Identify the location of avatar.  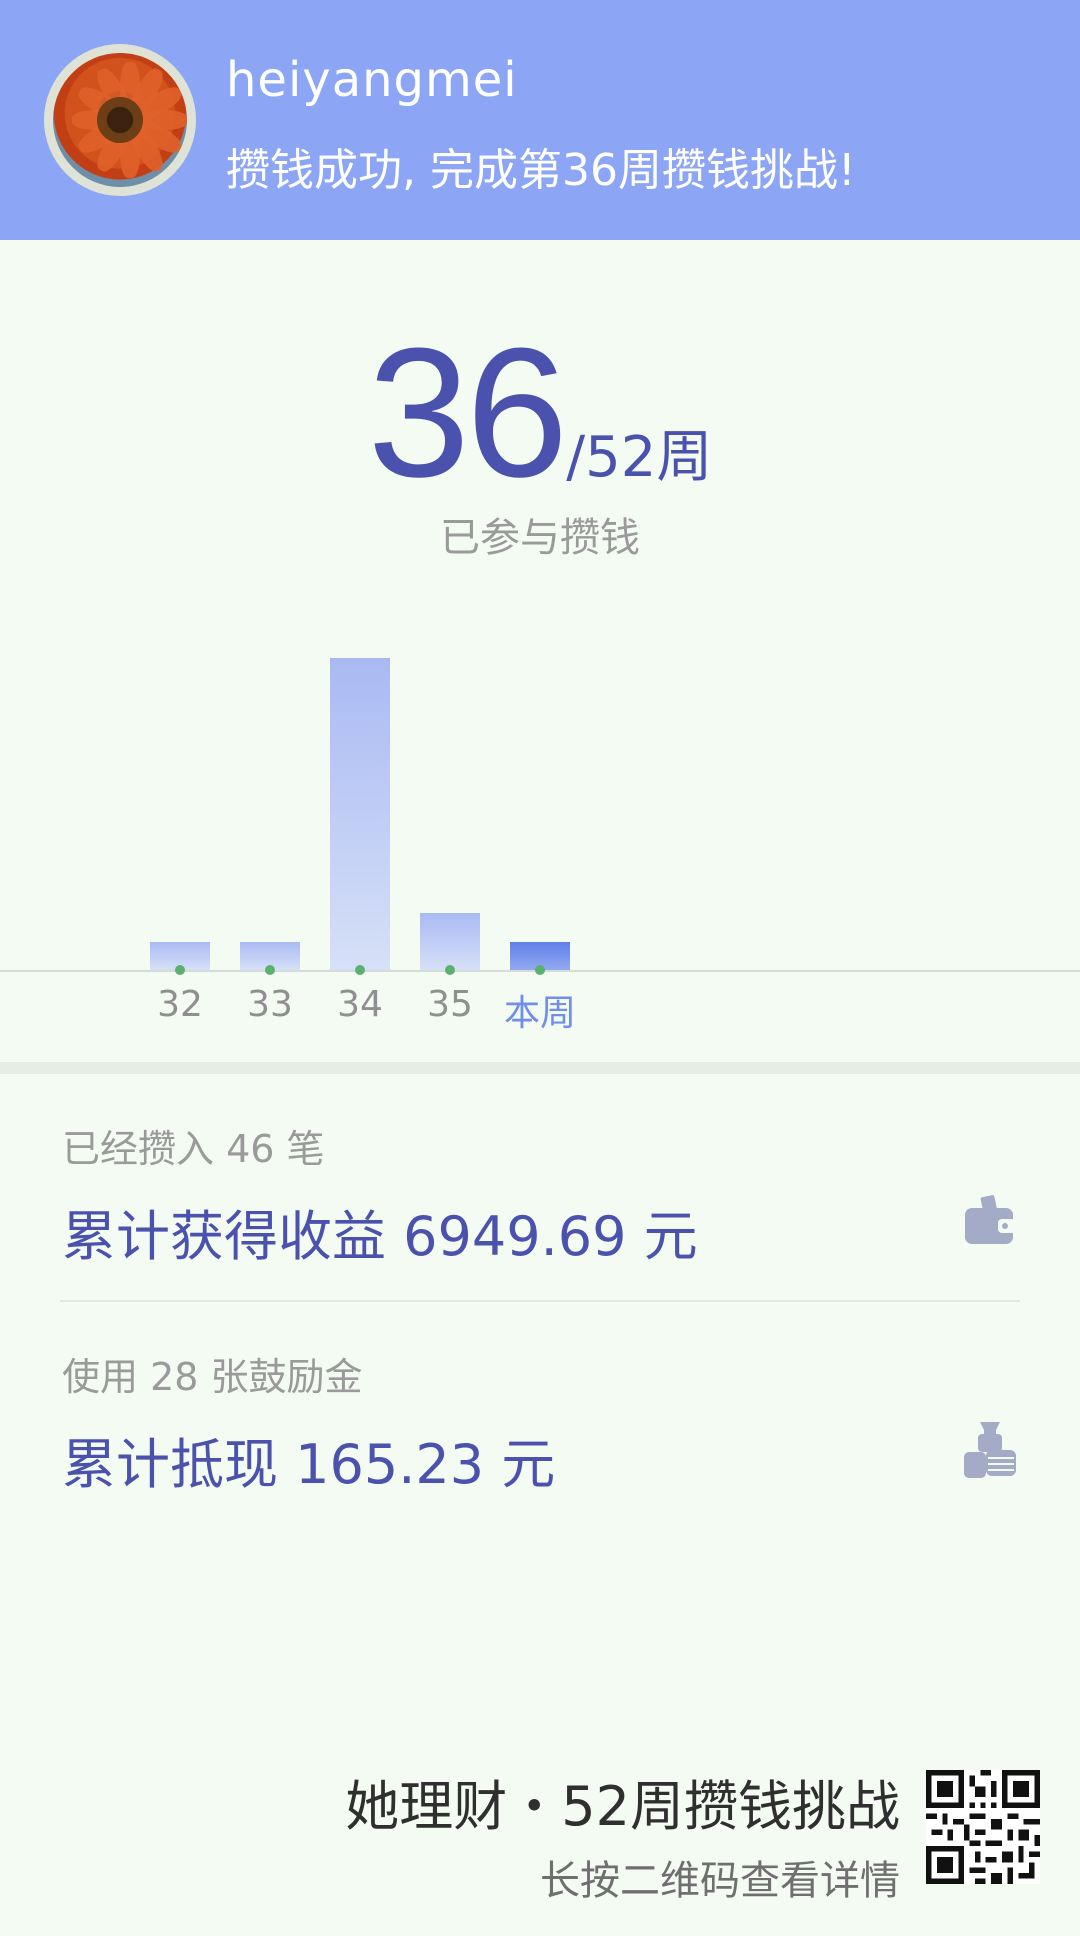
(120, 120).